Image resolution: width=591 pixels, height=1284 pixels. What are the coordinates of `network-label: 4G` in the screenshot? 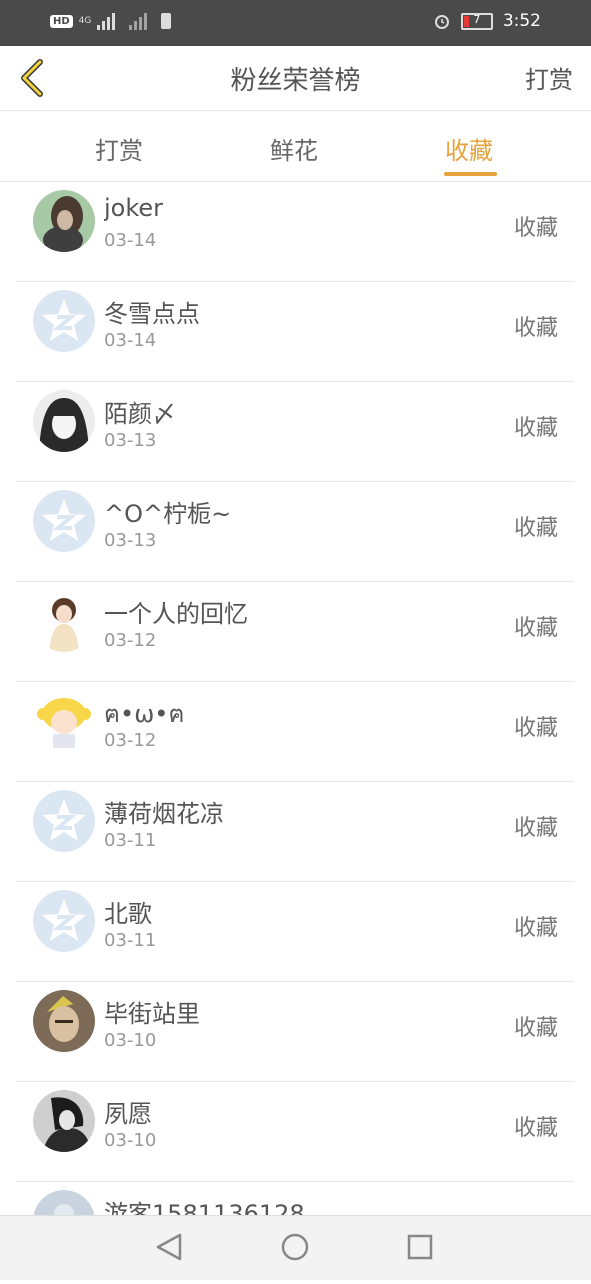 It's located at (85, 21).